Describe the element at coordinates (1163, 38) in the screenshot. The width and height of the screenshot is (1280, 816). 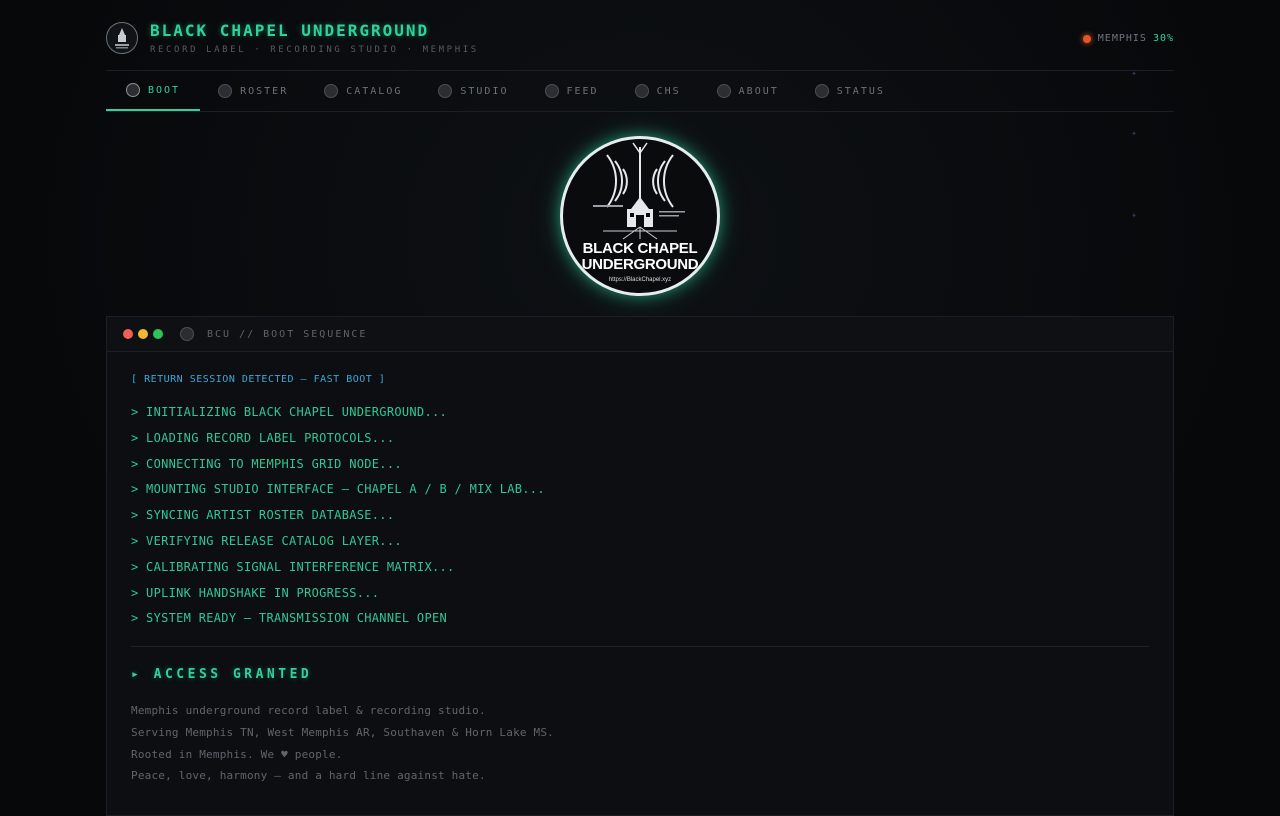
I see `region-value: 30%` at that location.